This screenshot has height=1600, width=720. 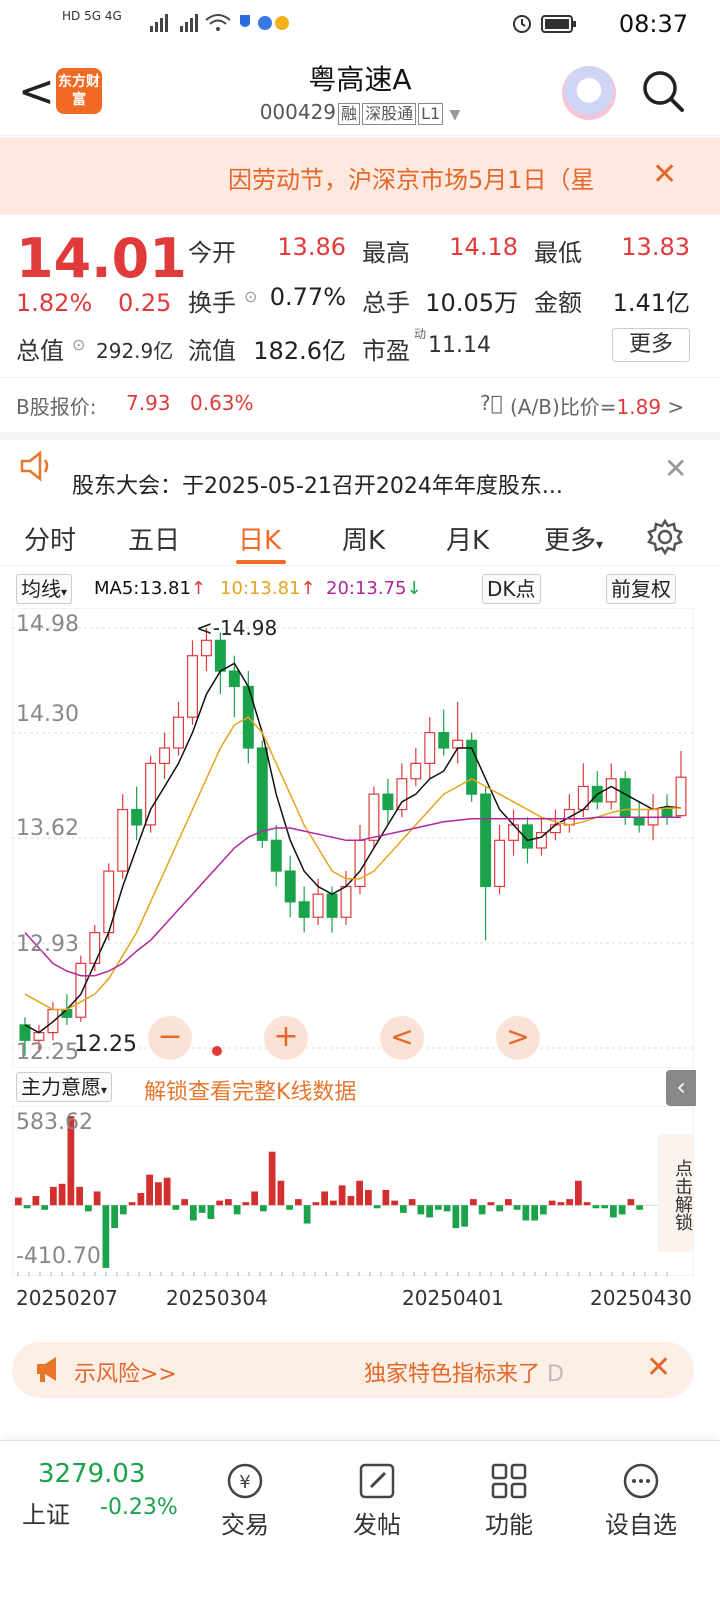 I want to click on up-arrow-icon: ↑, so click(x=308, y=588).